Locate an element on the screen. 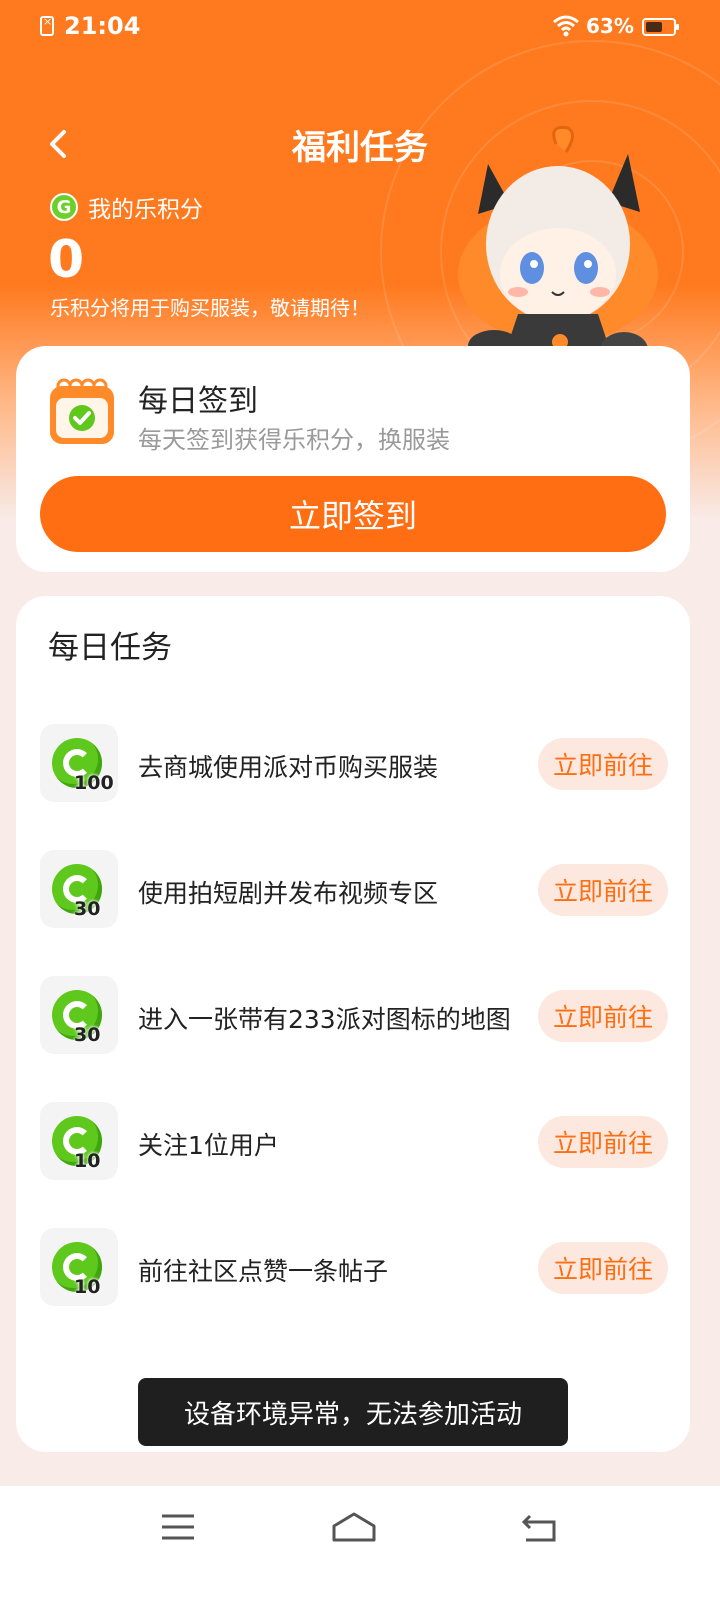  battery-icon is located at coordinates (660, 27).